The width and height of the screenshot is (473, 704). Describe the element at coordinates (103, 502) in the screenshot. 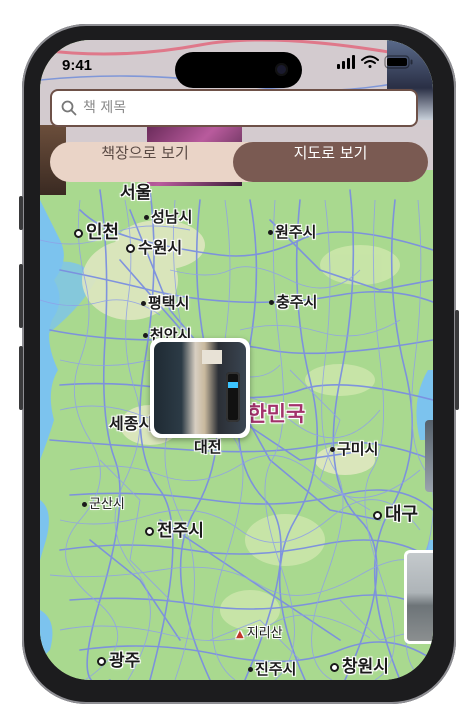

I see `city-label-gunsan: 군산시` at that location.